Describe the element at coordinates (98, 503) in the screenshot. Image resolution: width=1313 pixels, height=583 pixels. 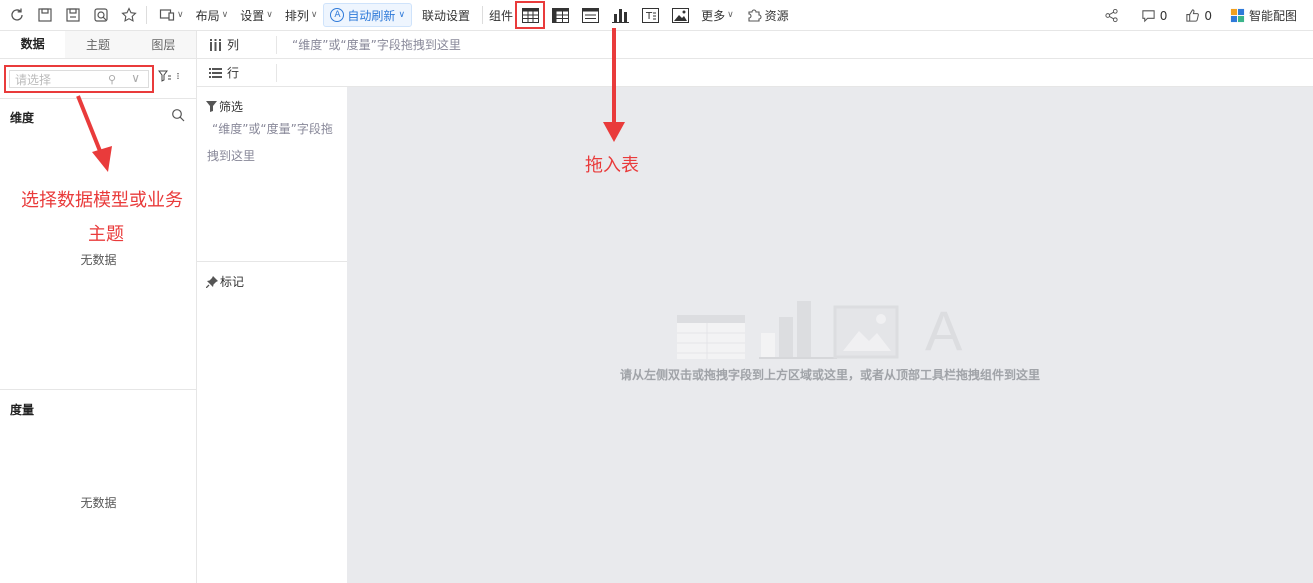
I see `measure-empty: 无数据` at that location.